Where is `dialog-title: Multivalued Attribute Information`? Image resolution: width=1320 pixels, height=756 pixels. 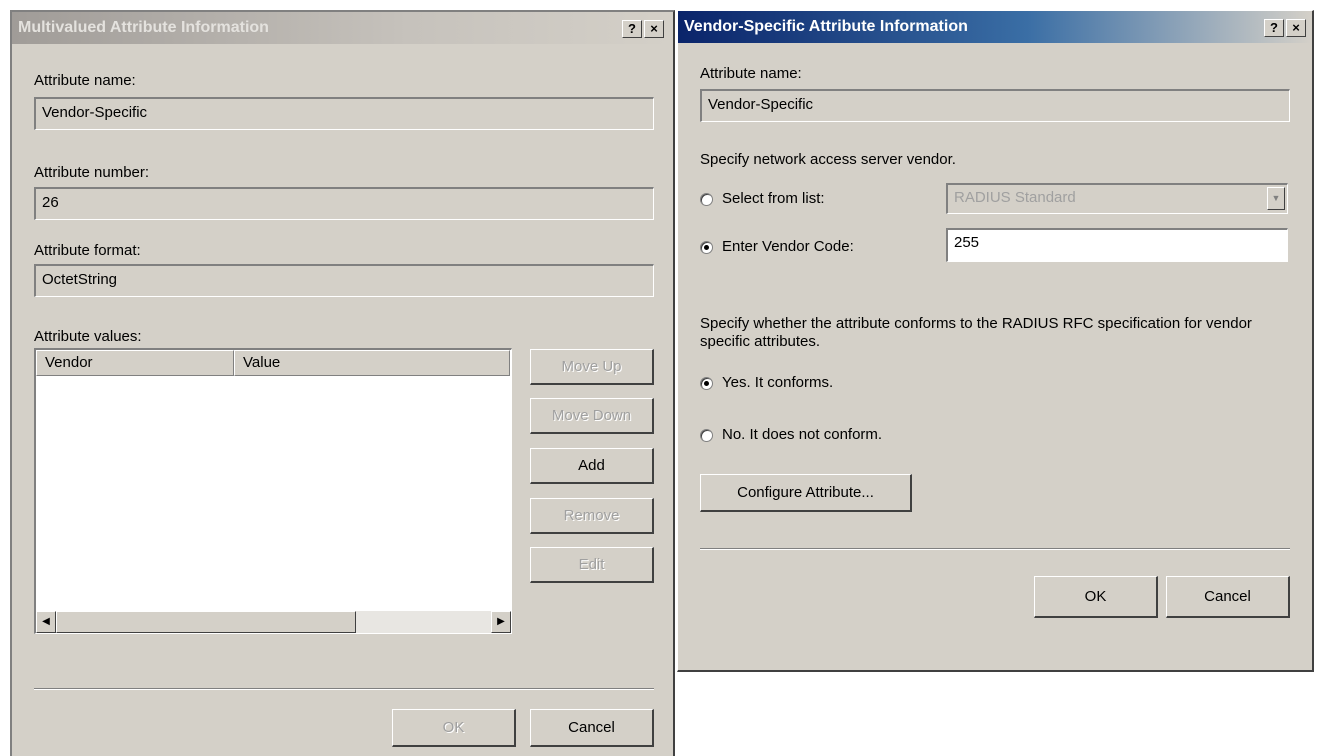 dialog-title: Multivalued Attribute Information is located at coordinates (143, 27).